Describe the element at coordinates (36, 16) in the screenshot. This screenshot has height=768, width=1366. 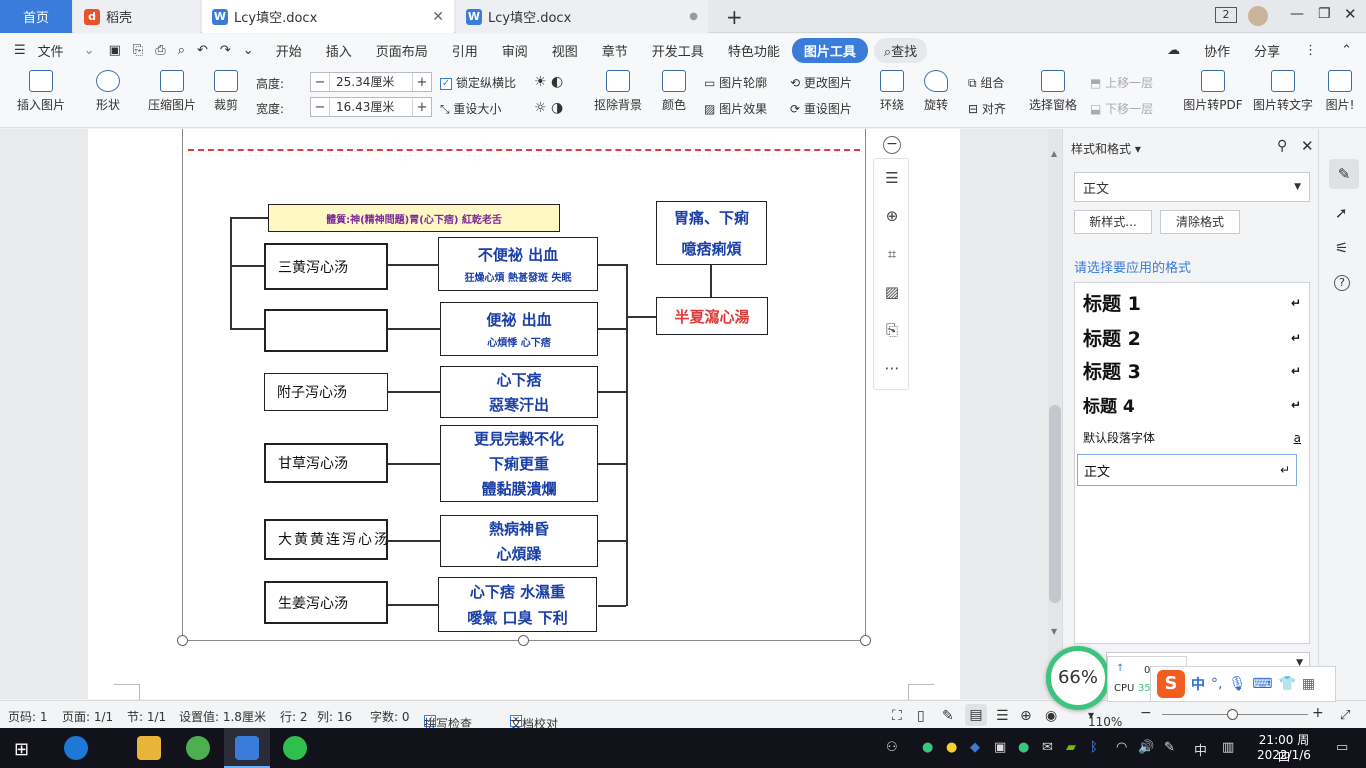
I see `tab-home: 首页` at that location.